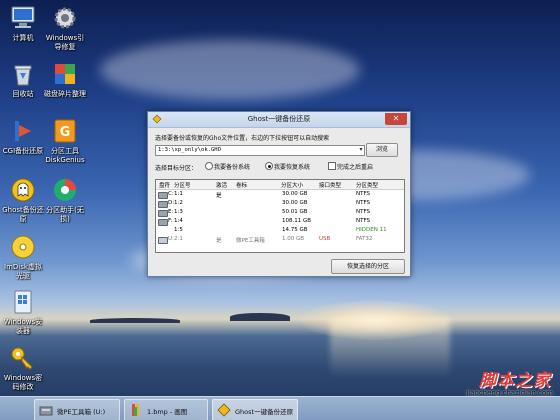 The height and width of the screenshot is (420, 560). What do you see at coordinates (382, 150) in the screenshot?
I see `browse-button: 浏览` at bounding box center [382, 150].